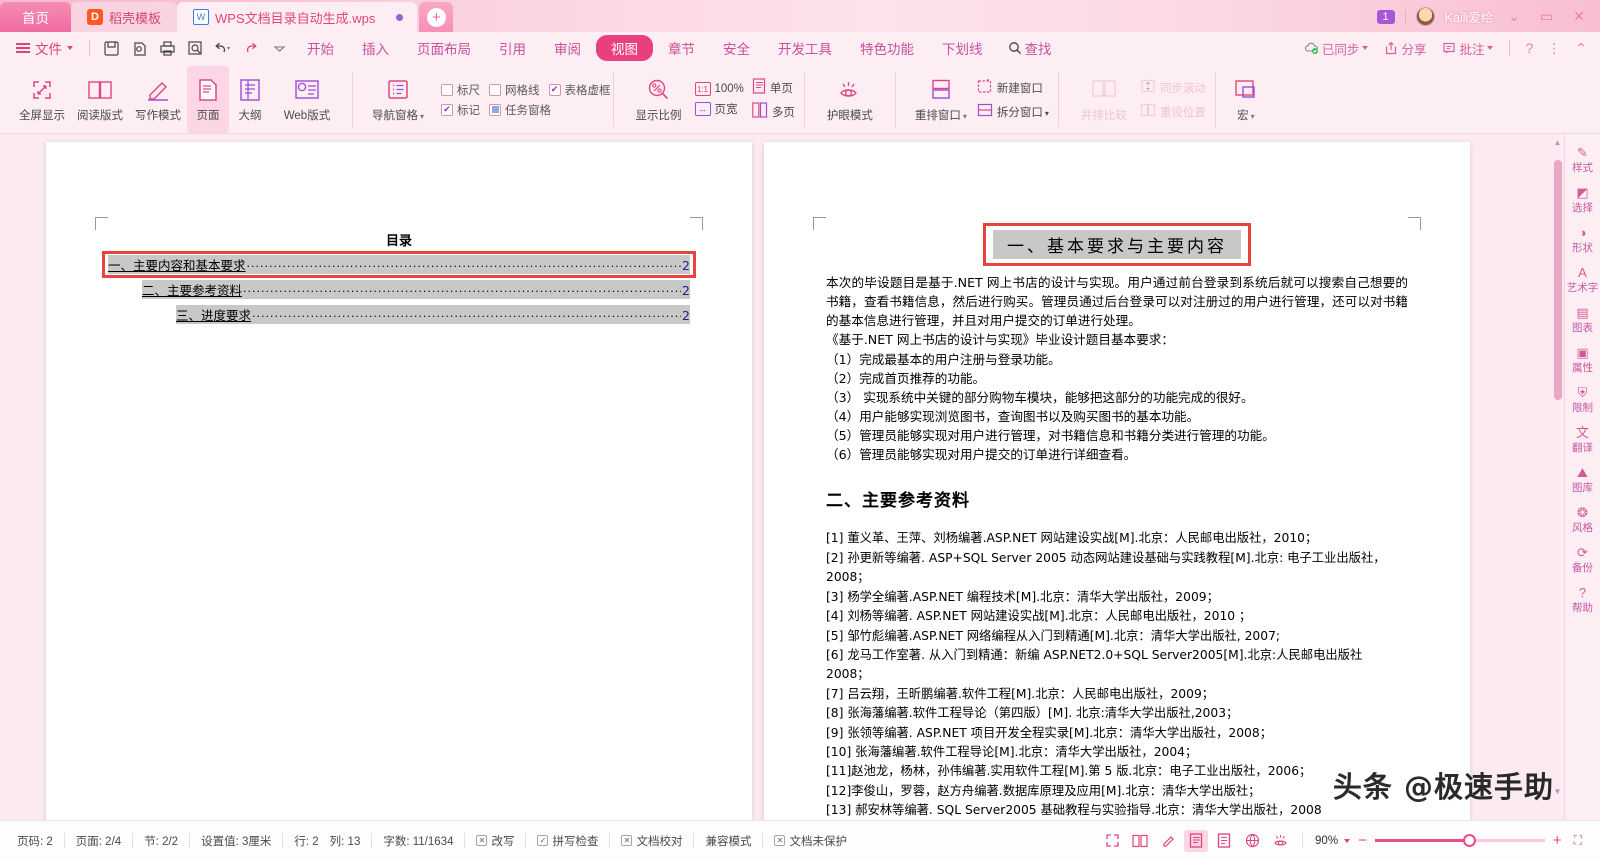 Image resolution: width=1600 pixels, height=860 pixels. I want to click on customize-quick-access-icon, so click(279, 48).